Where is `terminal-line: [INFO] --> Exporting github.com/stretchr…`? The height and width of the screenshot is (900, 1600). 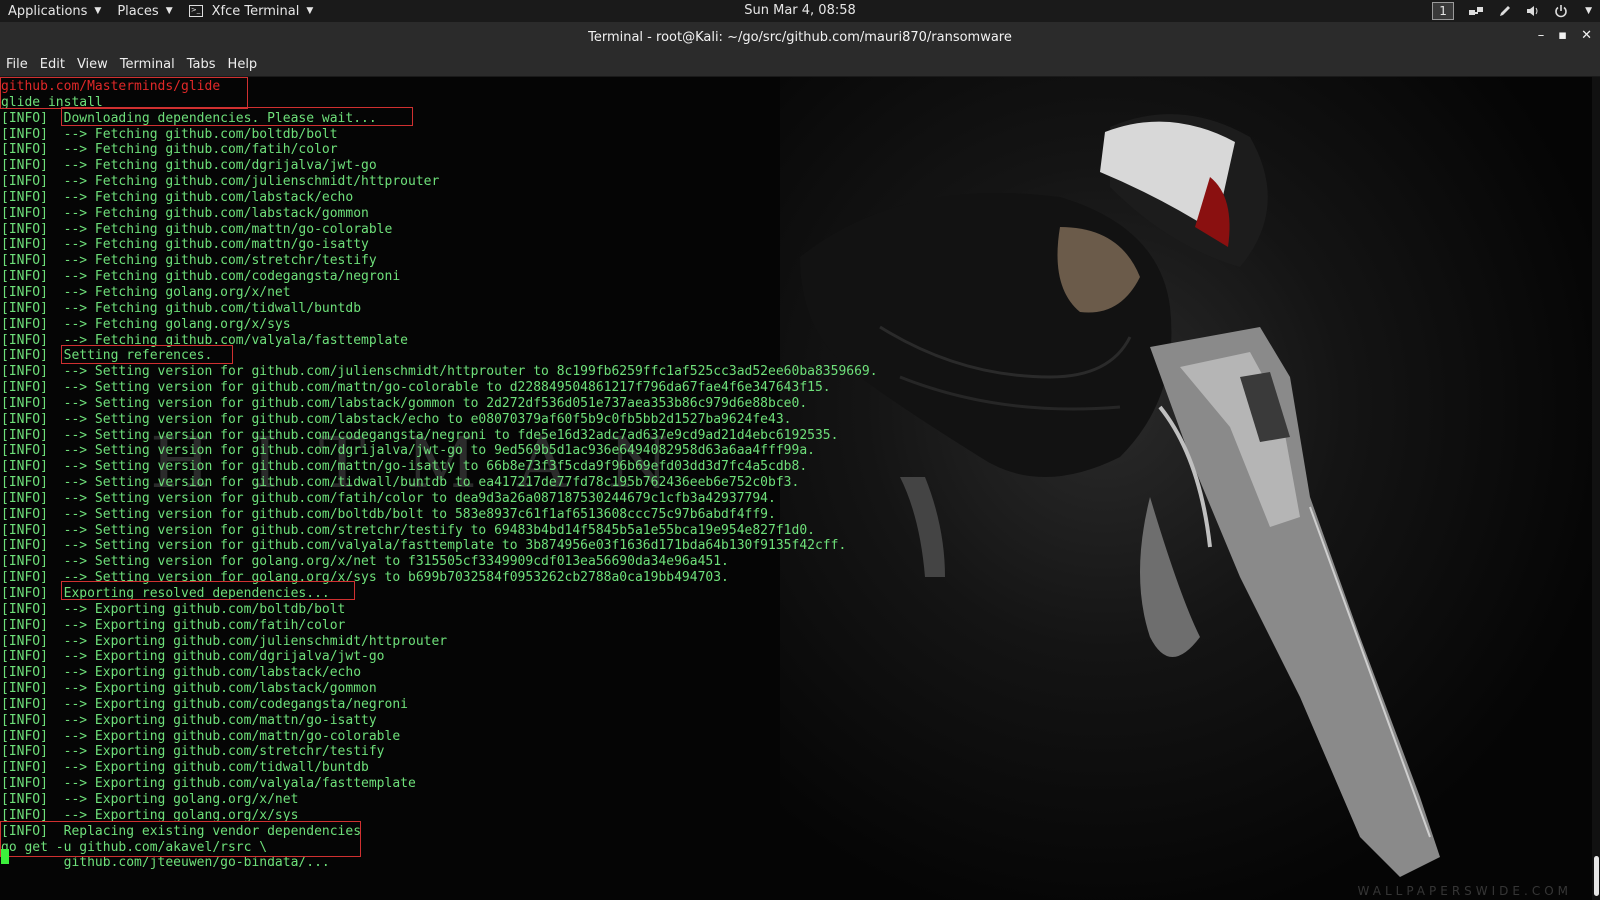
terminal-line: [INFO] --> Exporting github.com/stretchr… is located at coordinates (193, 752).